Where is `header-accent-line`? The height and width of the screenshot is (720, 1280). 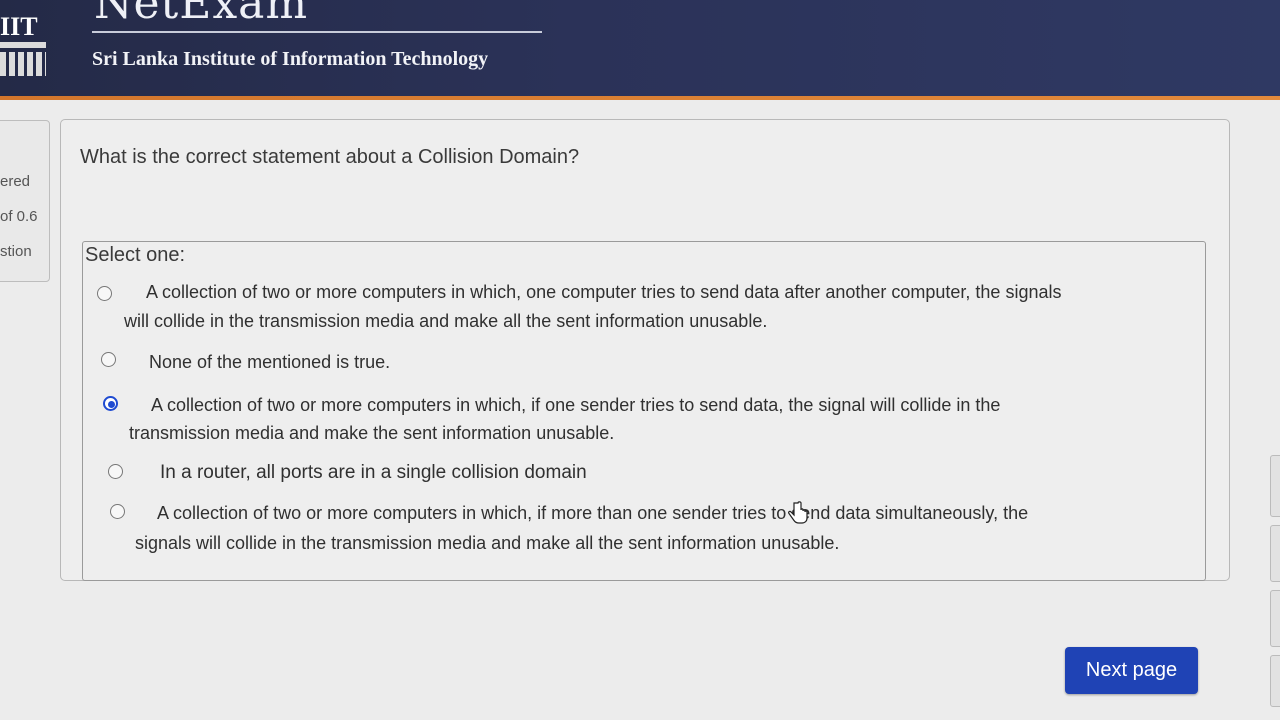
header-accent-line is located at coordinates (640, 98).